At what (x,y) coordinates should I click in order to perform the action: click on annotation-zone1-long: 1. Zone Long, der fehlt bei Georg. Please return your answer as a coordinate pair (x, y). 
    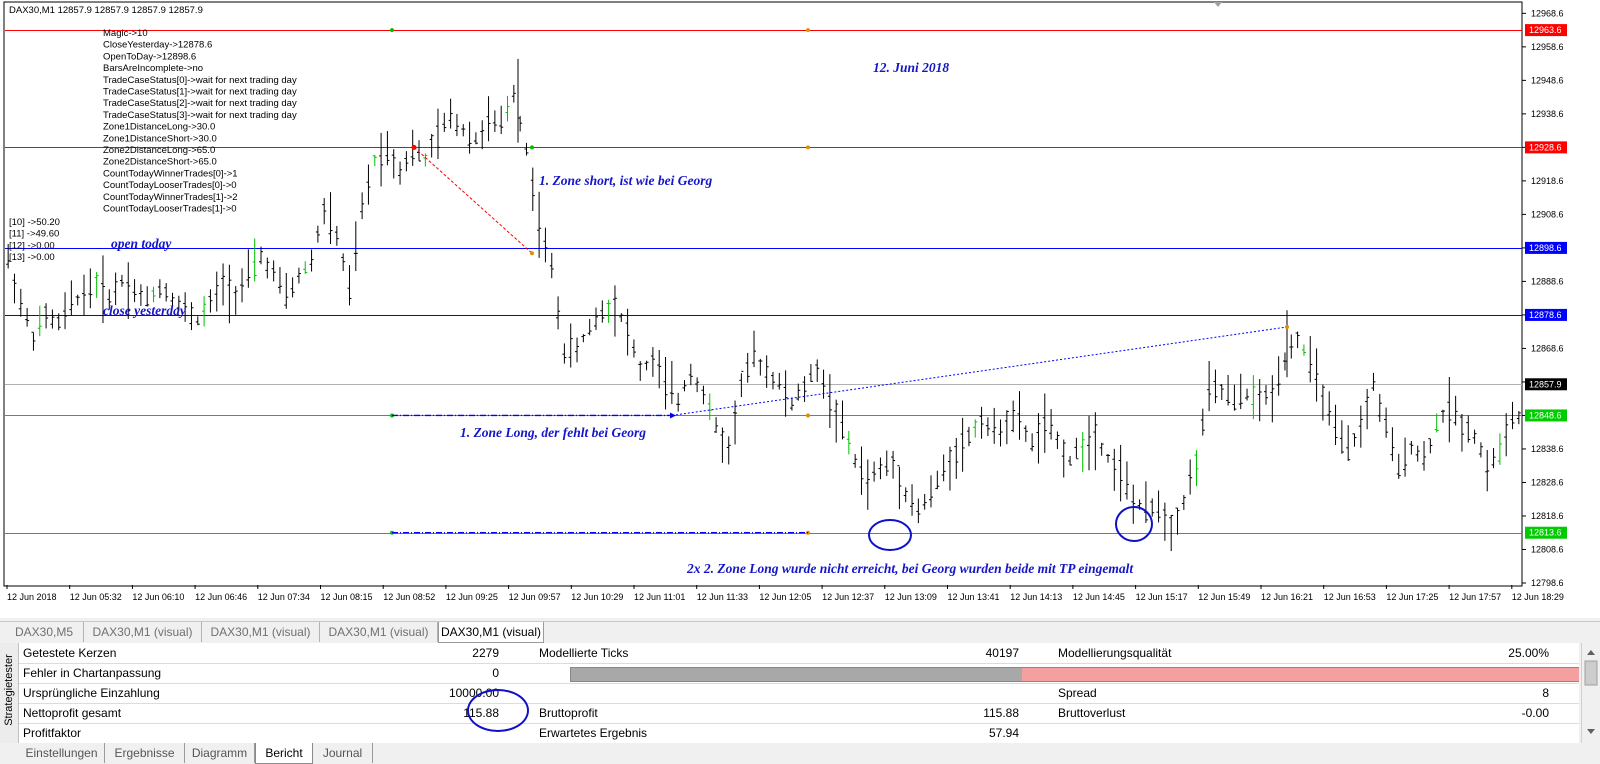
    Looking at the image, I should click on (553, 432).